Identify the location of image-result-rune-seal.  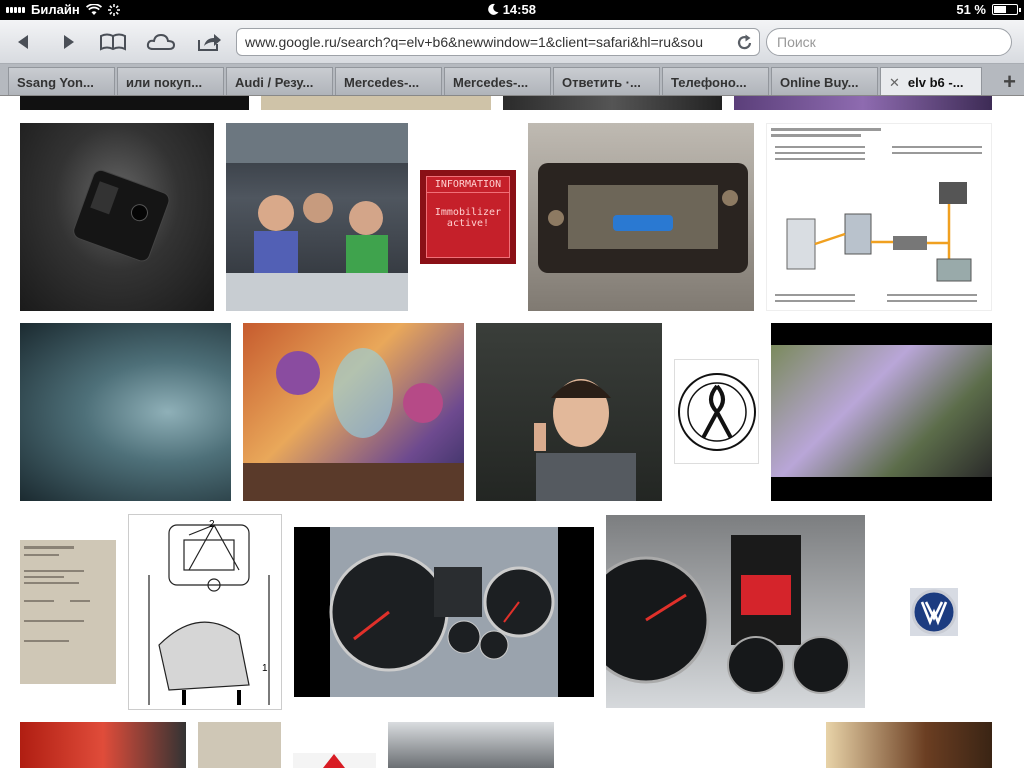
(716, 411).